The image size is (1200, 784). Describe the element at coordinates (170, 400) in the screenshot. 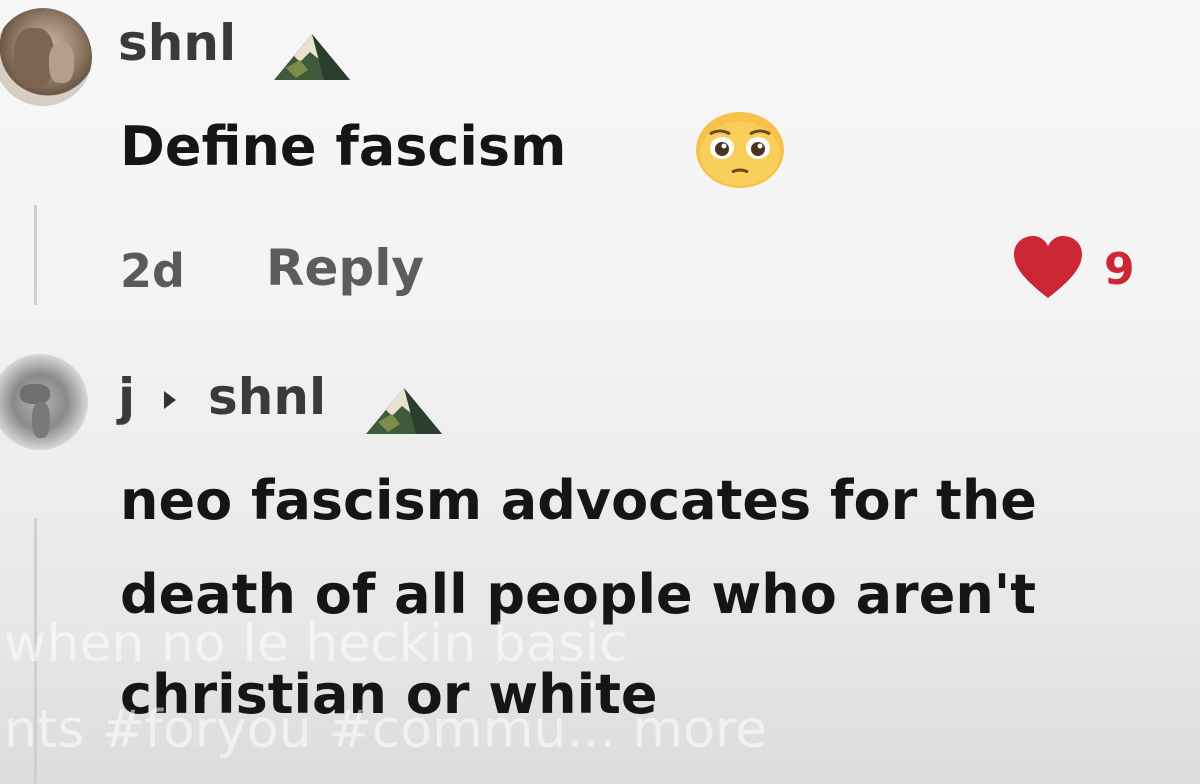

I see `triangle-right-icon` at that location.